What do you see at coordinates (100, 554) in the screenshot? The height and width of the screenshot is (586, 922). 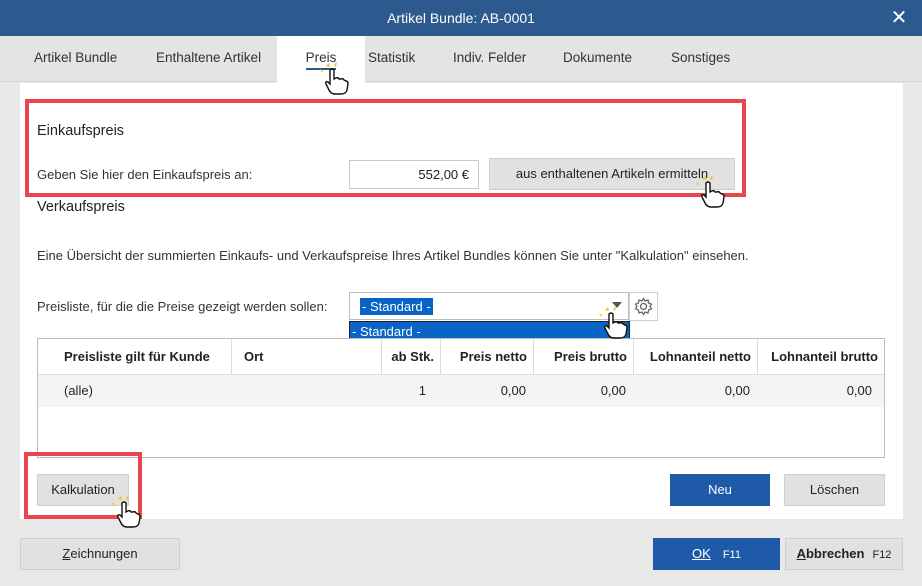 I see `zeichnungen-button: Zeichnungen` at bounding box center [100, 554].